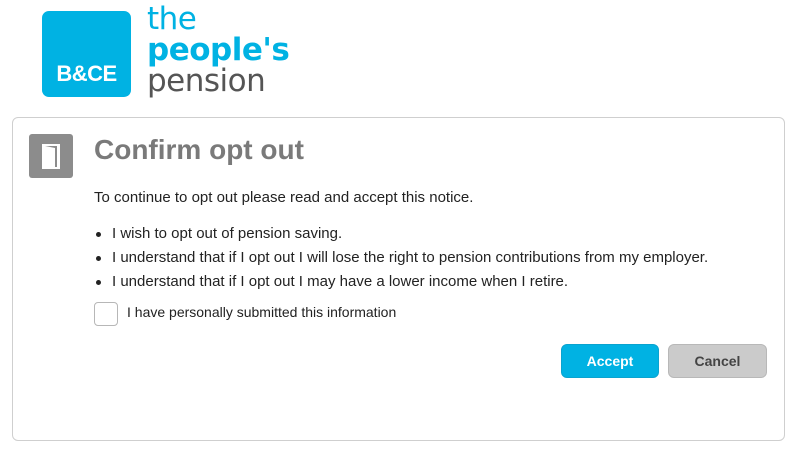 Image resolution: width=800 pixels, height=476 pixels. What do you see at coordinates (106, 314) in the screenshot?
I see `confirm-checkbox` at bounding box center [106, 314].